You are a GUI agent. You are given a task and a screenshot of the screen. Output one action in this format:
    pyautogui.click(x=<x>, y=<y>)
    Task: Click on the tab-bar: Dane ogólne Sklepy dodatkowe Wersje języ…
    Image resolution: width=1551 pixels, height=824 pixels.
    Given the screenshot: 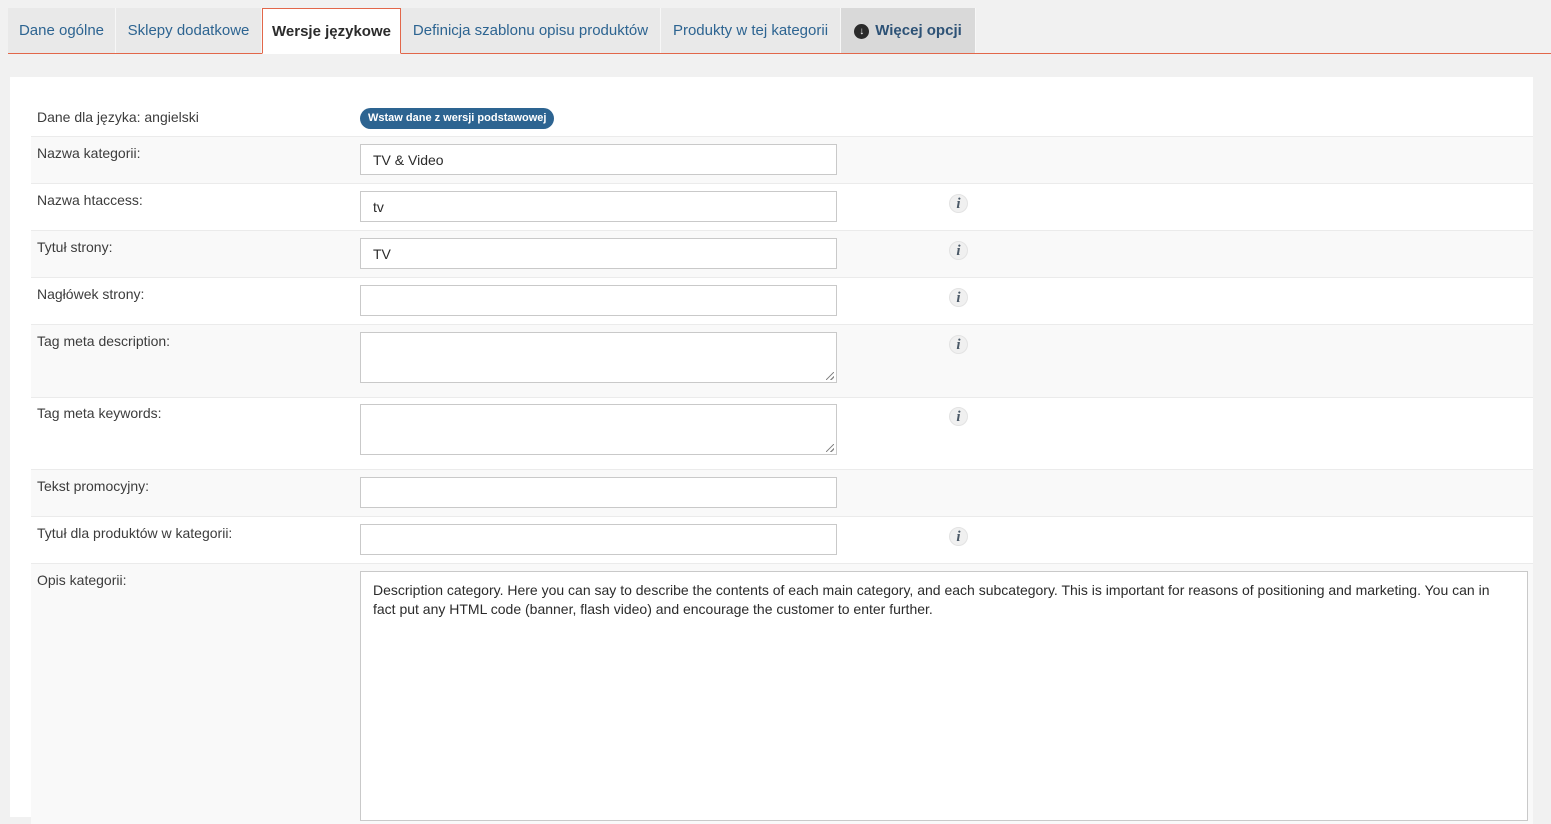 What is the action you would take?
    pyautogui.click(x=775, y=27)
    